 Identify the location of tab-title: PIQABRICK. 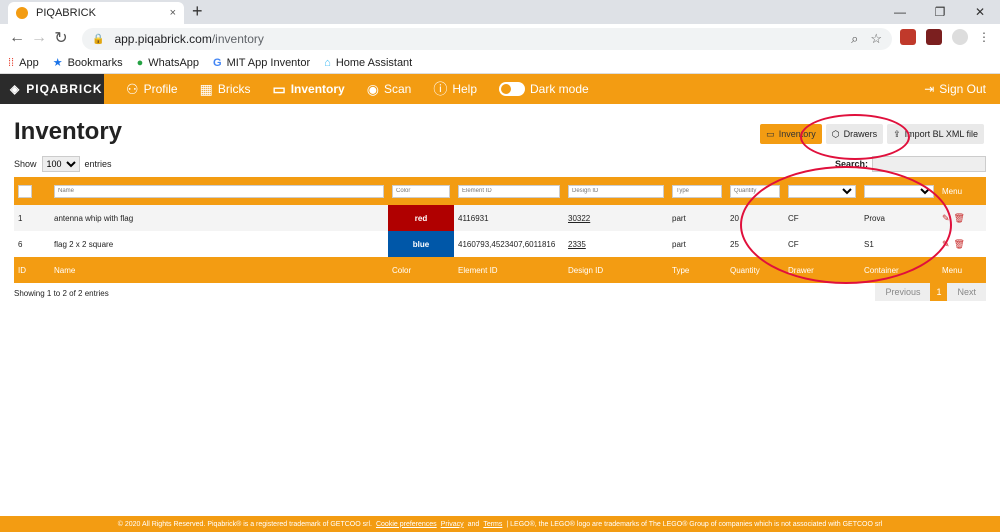
(66, 13).